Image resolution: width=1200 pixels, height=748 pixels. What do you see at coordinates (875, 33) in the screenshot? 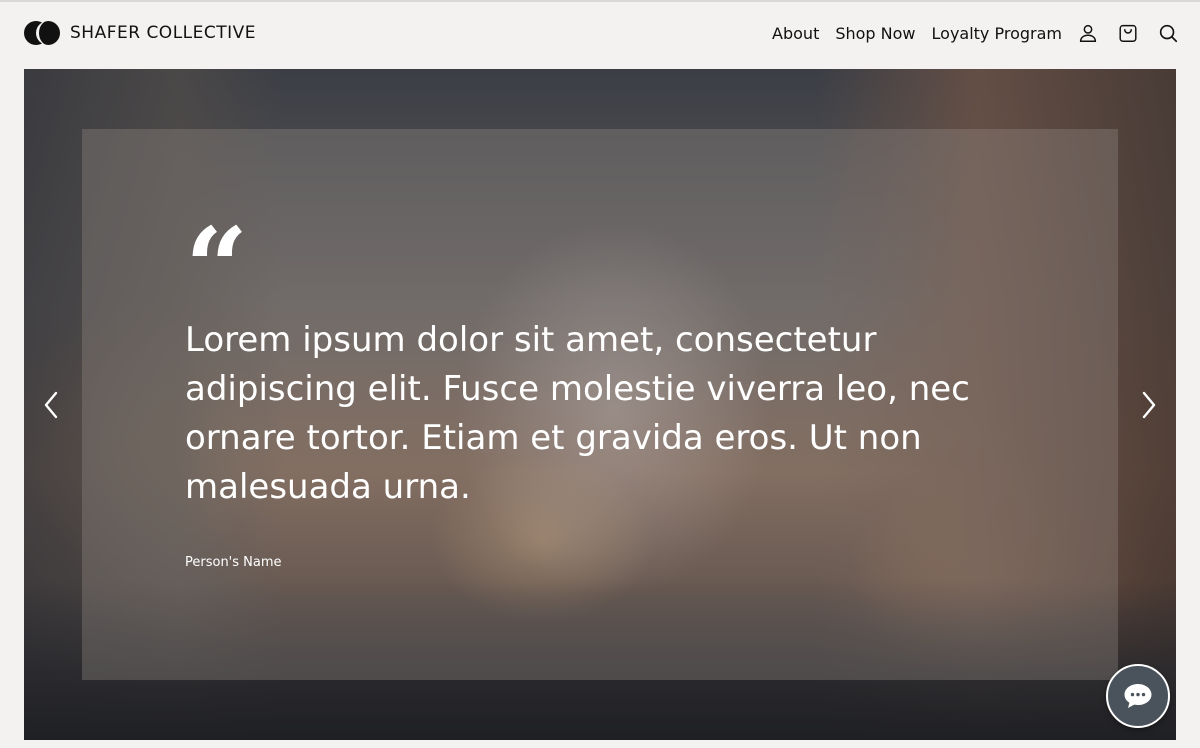
I see `nav-link-shop-now: Shop Now` at bounding box center [875, 33].